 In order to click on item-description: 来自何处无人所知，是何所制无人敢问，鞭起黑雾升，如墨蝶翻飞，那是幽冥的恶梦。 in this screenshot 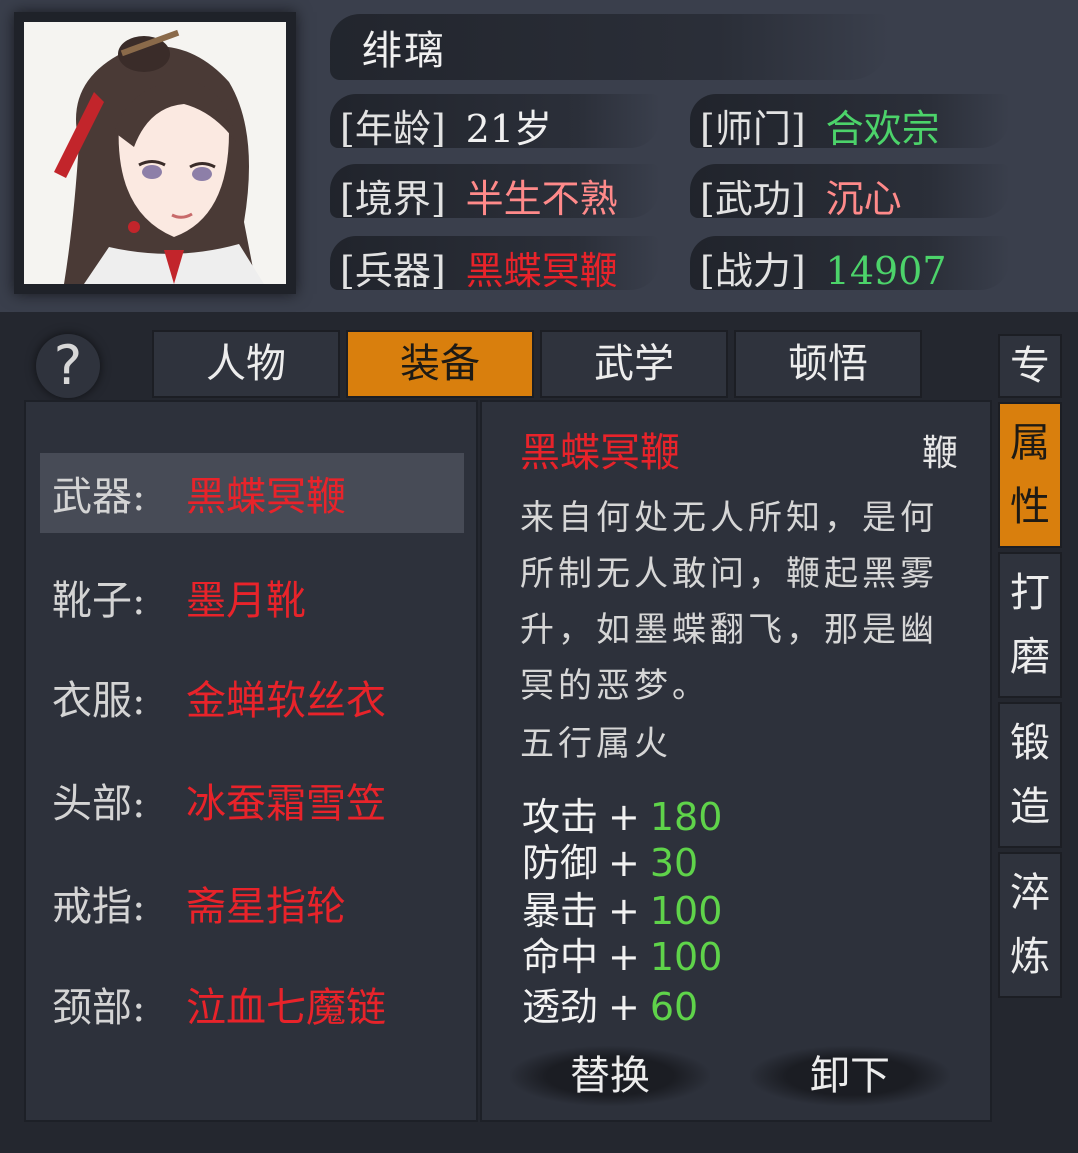, I will do `click(729, 602)`.